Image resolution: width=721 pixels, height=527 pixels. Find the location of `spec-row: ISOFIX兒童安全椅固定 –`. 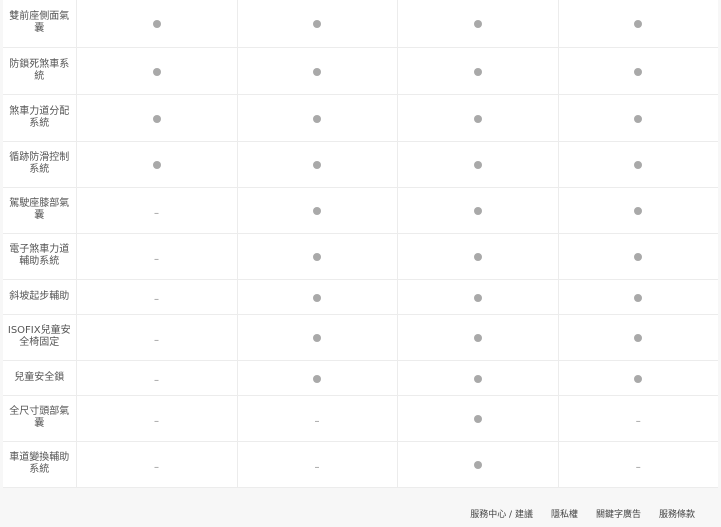

spec-row: ISOFIX兒童安全椅固定 – is located at coordinates (360, 337).